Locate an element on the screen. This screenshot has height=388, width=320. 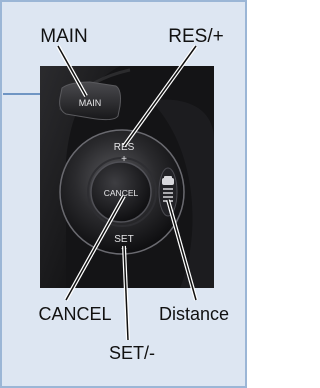
main-button-label: MAIN is located at coordinates (90, 103).